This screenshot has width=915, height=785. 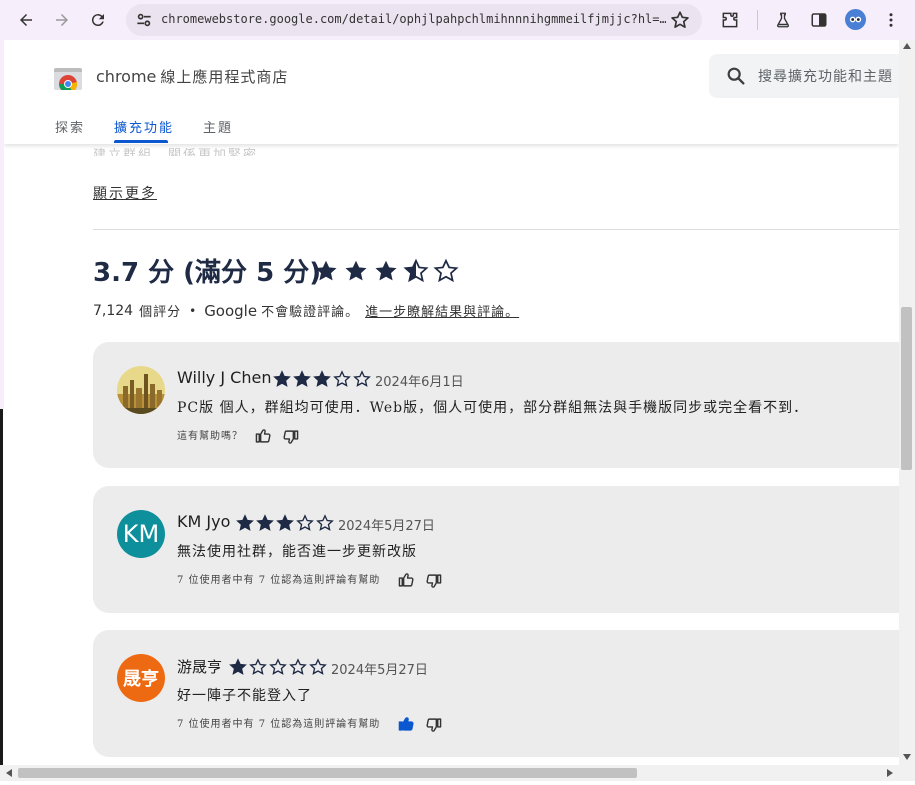 I want to click on helpful-prompt: 這有幫助嗎？, so click(x=210, y=436).